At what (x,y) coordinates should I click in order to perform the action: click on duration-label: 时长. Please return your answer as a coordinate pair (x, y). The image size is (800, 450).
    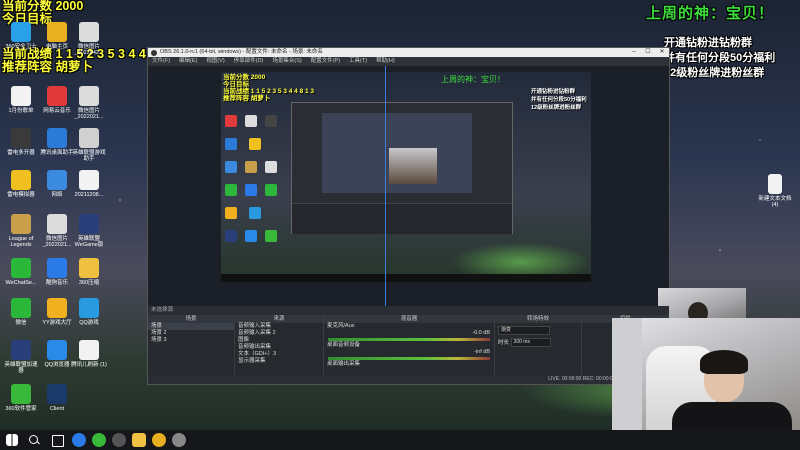
    Looking at the image, I should click on (504, 342).